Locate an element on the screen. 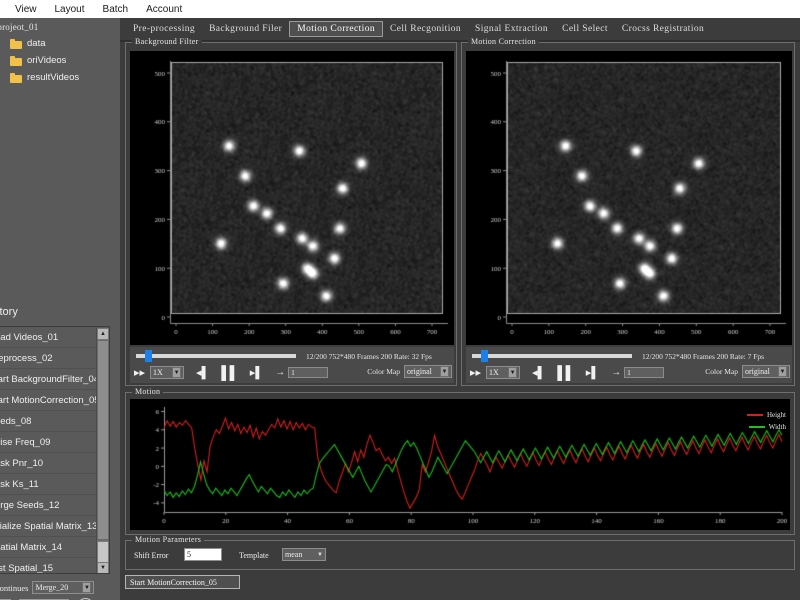 This screenshot has height=600, width=800. list-item: tart BackgroundFilter_04 is located at coordinates (54, 379).